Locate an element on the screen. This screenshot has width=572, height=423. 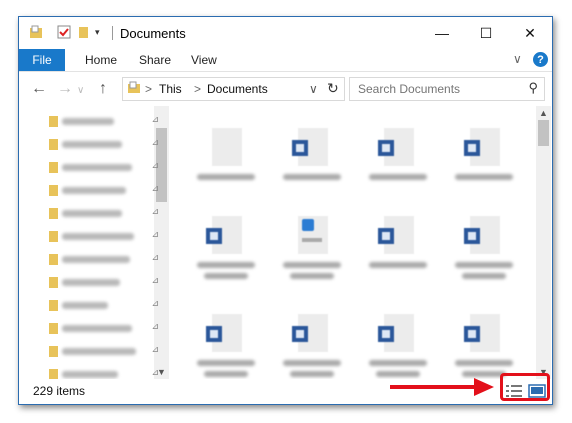
refresh-icon: ↻ is located at coordinates (333, 88).